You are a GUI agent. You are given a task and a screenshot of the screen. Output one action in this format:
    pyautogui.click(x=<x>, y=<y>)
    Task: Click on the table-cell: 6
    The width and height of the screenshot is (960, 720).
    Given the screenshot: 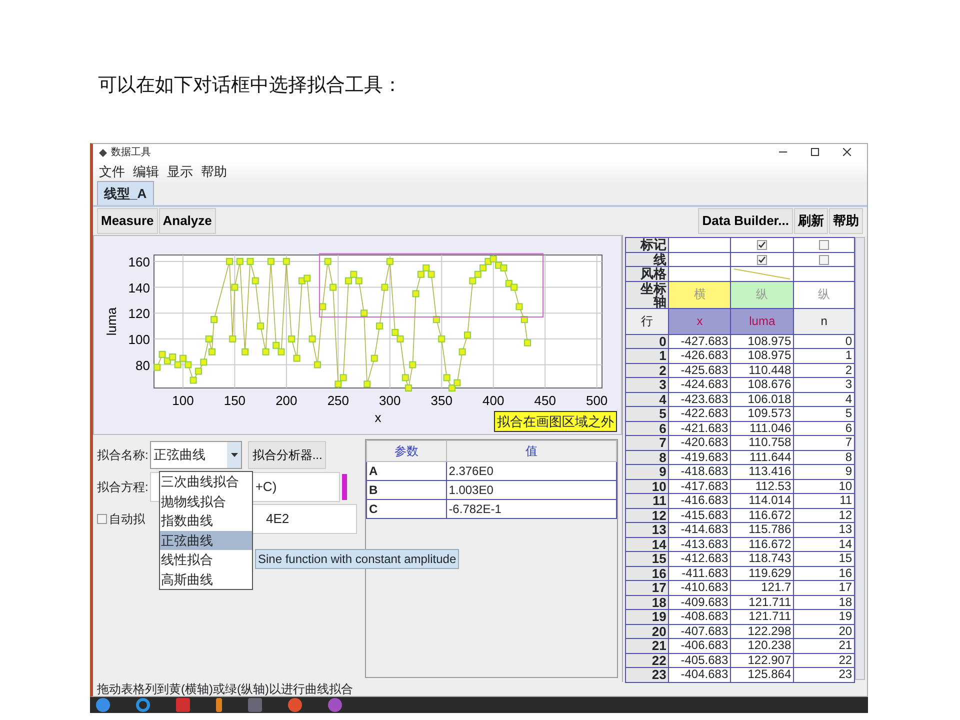 What is the action you would take?
    pyautogui.click(x=824, y=428)
    